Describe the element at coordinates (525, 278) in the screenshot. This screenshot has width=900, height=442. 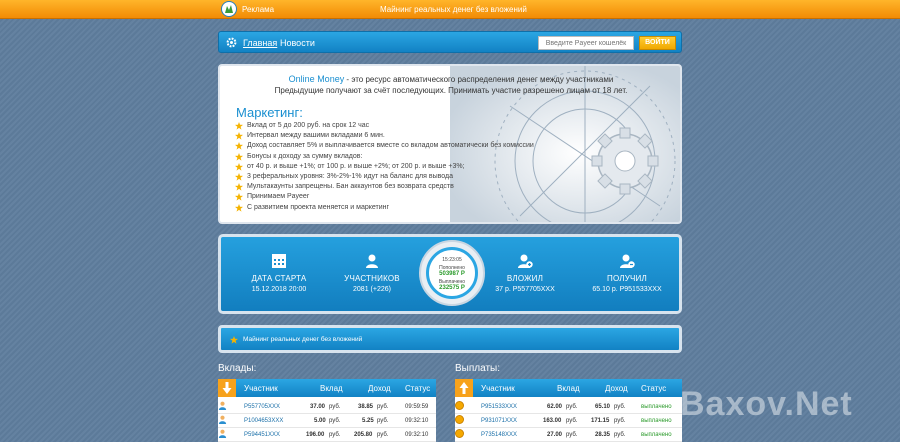
I see `deposit-label: ВЛОЖИЛ` at that location.